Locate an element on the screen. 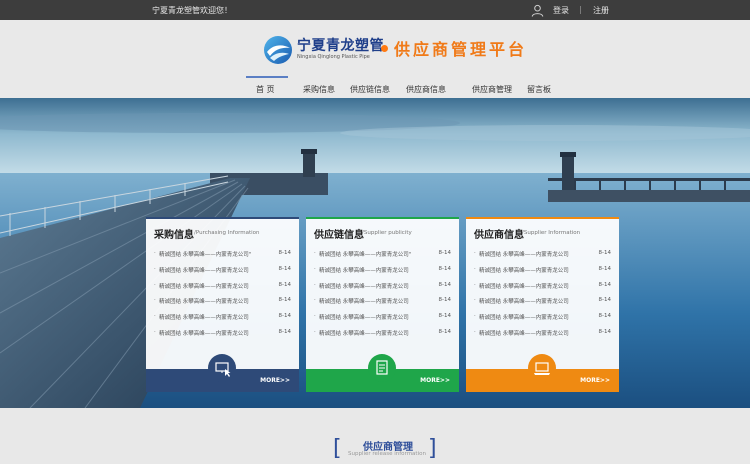 Image resolution: width=750 pixels, height=464 pixels. main-nav: 首 页 采购信息 供应链信息 供应商信息 供应商管理 留言板 is located at coordinates (375, 87).